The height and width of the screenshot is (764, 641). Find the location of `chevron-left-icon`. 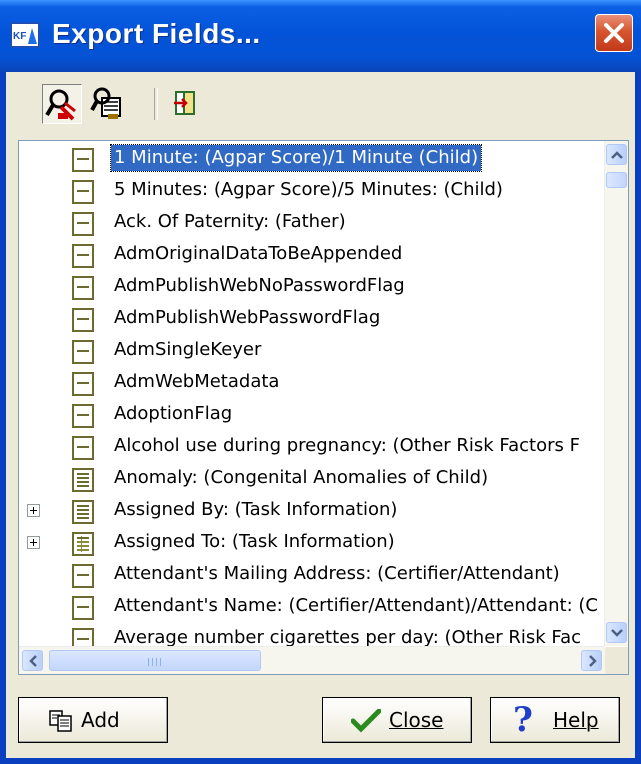

chevron-left-icon is located at coordinates (33, 661).